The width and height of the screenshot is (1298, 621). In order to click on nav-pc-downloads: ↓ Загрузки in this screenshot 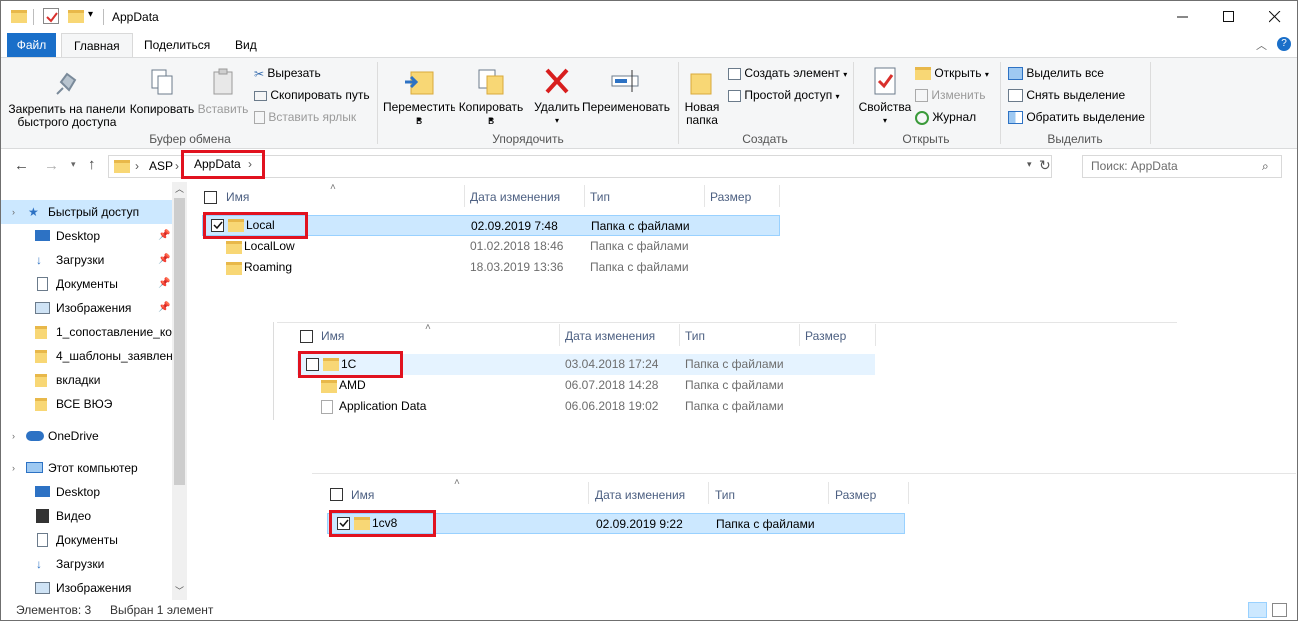, I will do `click(86, 564)`.